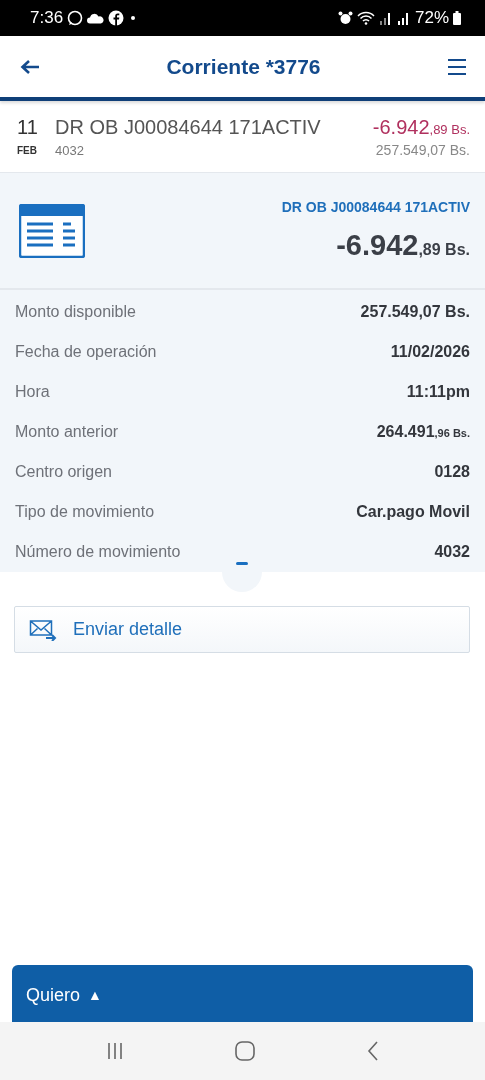  I want to click on recent-apps-icon, so click(114, 1051).